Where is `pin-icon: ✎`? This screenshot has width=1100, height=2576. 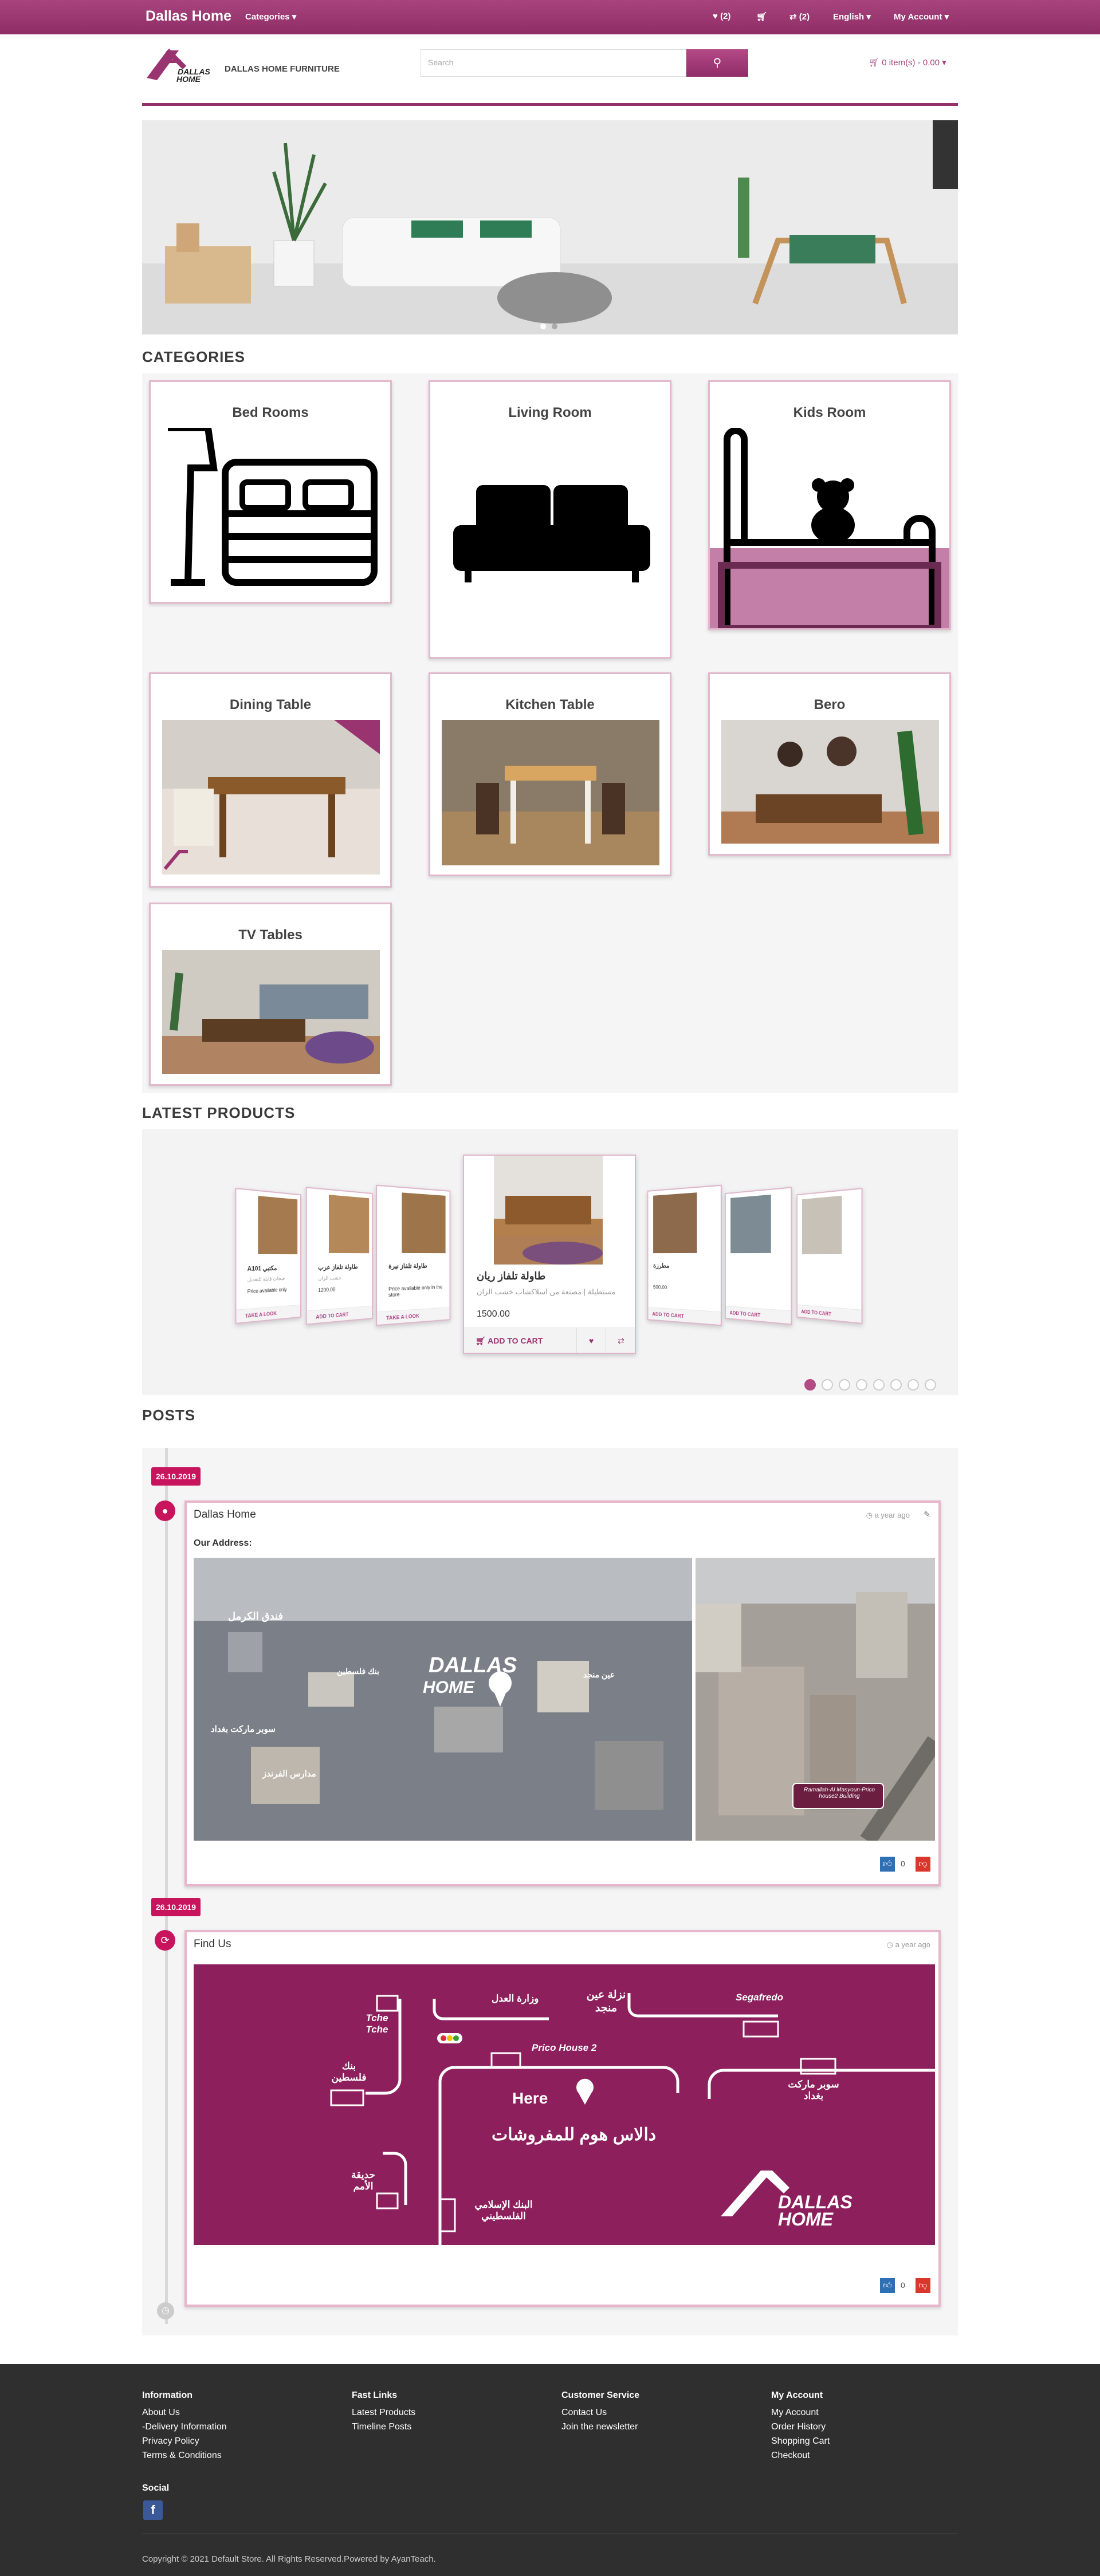
pin-icon: ✎ is located at coordinates (927, 1514).